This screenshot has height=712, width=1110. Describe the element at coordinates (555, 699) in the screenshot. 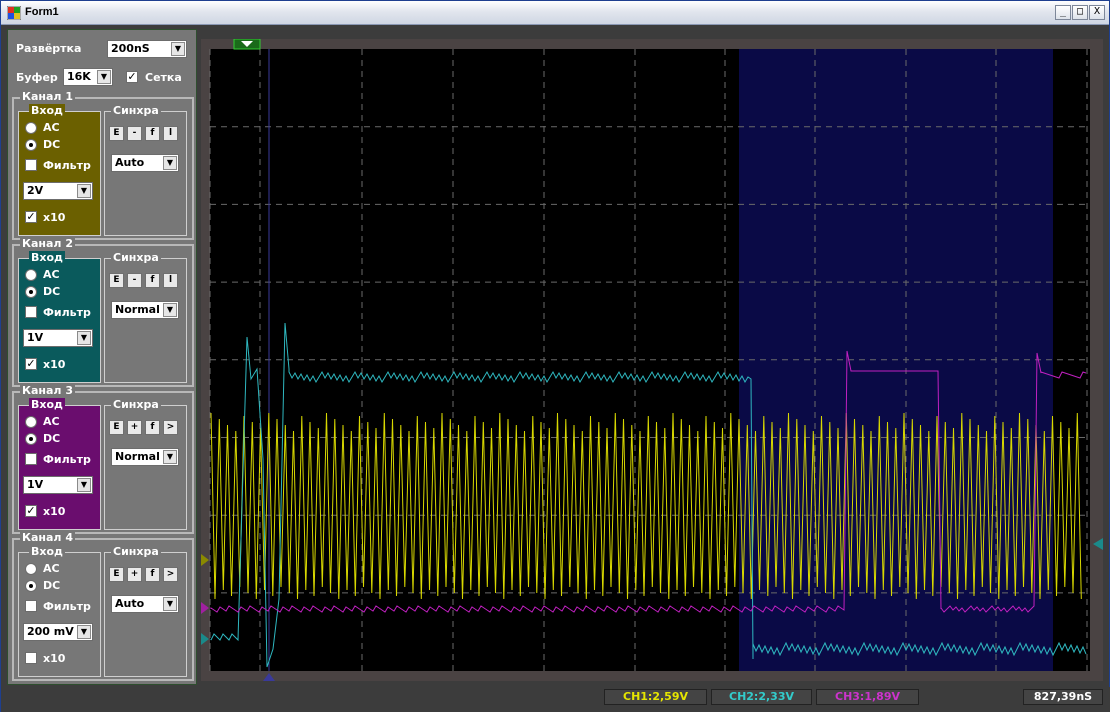

I see `status-bar: CH1:2,59V CH2:2,33V CH3:1,89V 827,39nS` at that location.